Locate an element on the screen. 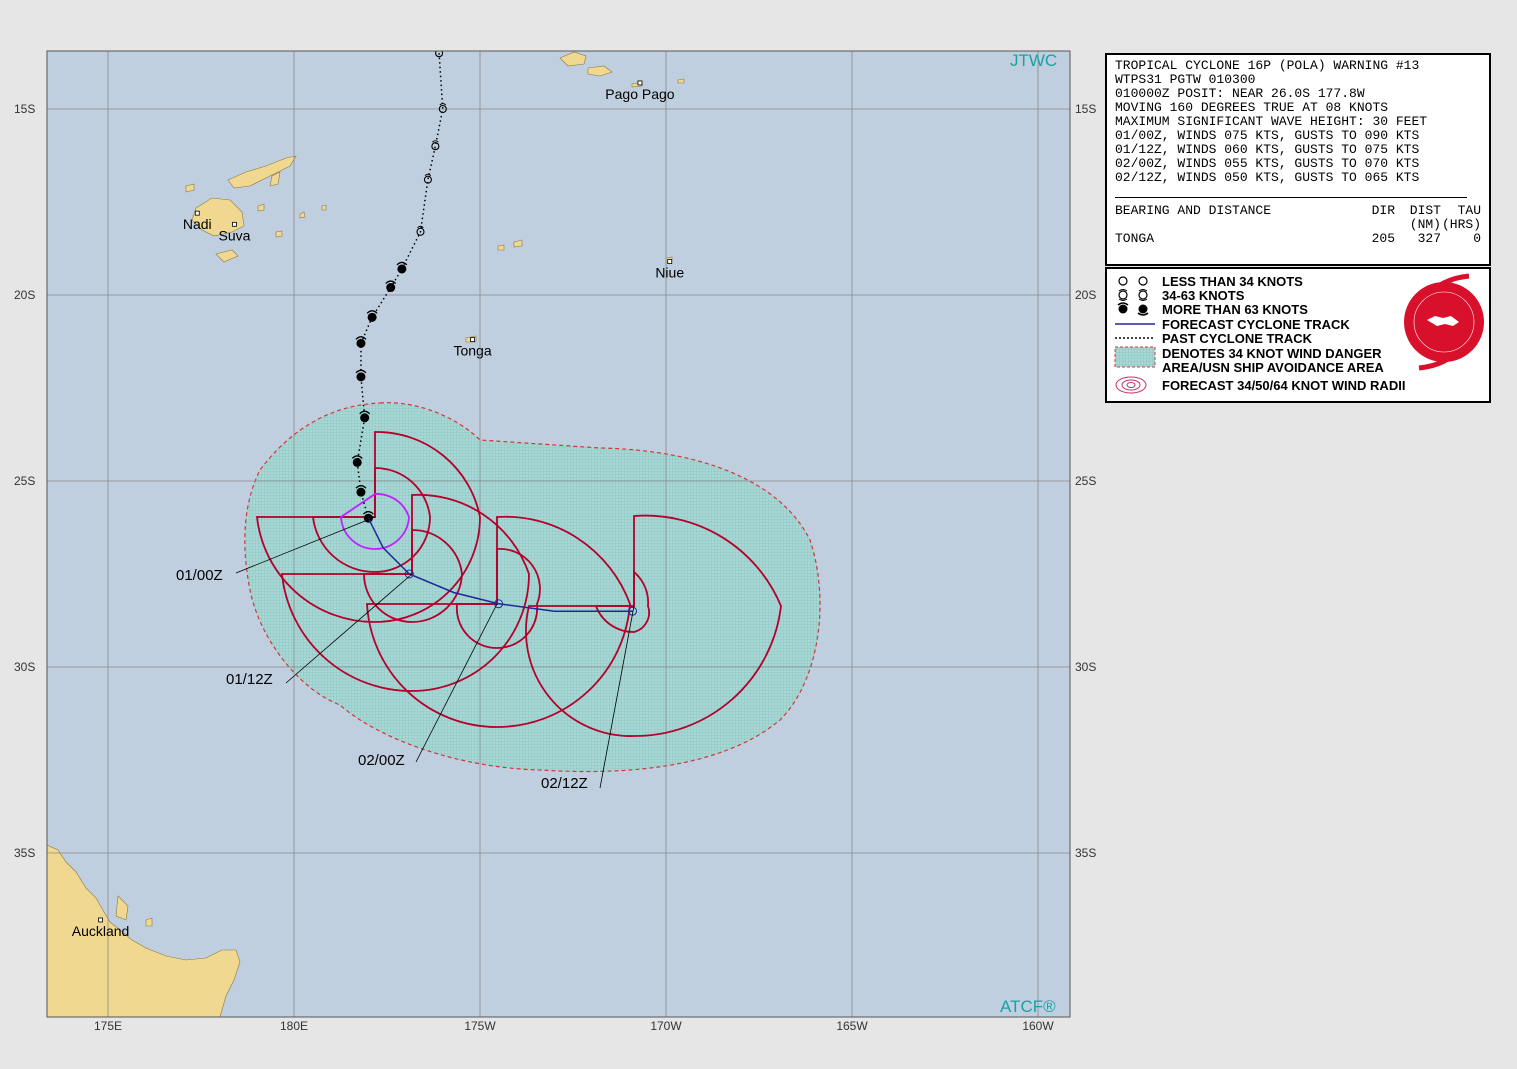 The width and height of the screenshot is (1517, 1069). bearing-header-row: BEARING AND DISTANCE DIR DIST TAU is located at coordinates (1302, 211).